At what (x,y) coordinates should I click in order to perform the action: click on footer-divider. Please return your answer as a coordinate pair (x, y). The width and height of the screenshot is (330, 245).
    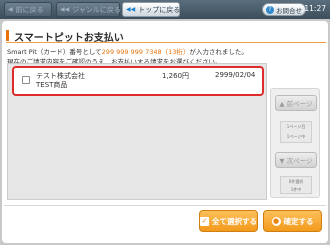
    Looking at the image, I should click on (165, 205).